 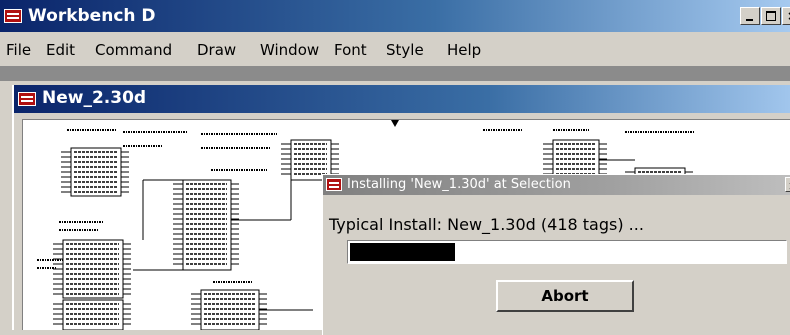 What do you see at coordinates (94, 98) in the screenshot?
I see `document-title: New_2.30d` at bounding box center [94, 98].